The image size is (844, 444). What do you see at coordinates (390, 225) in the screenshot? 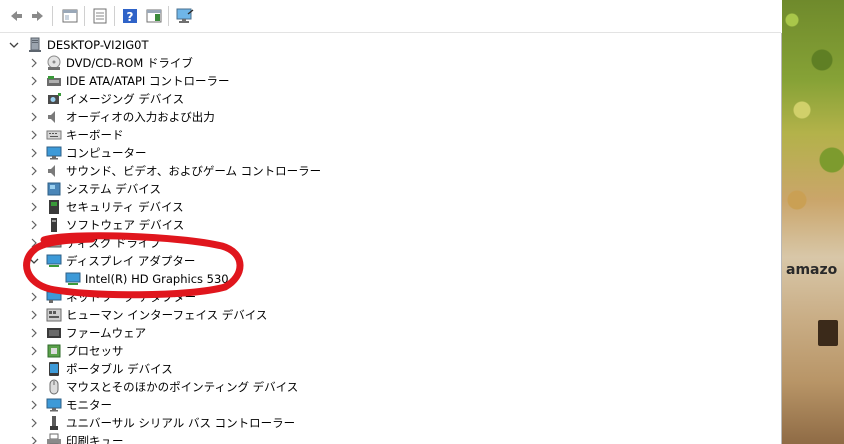
I see `tree-item-software: ソフトウェア デバイス` at bounding box center [390, 225].